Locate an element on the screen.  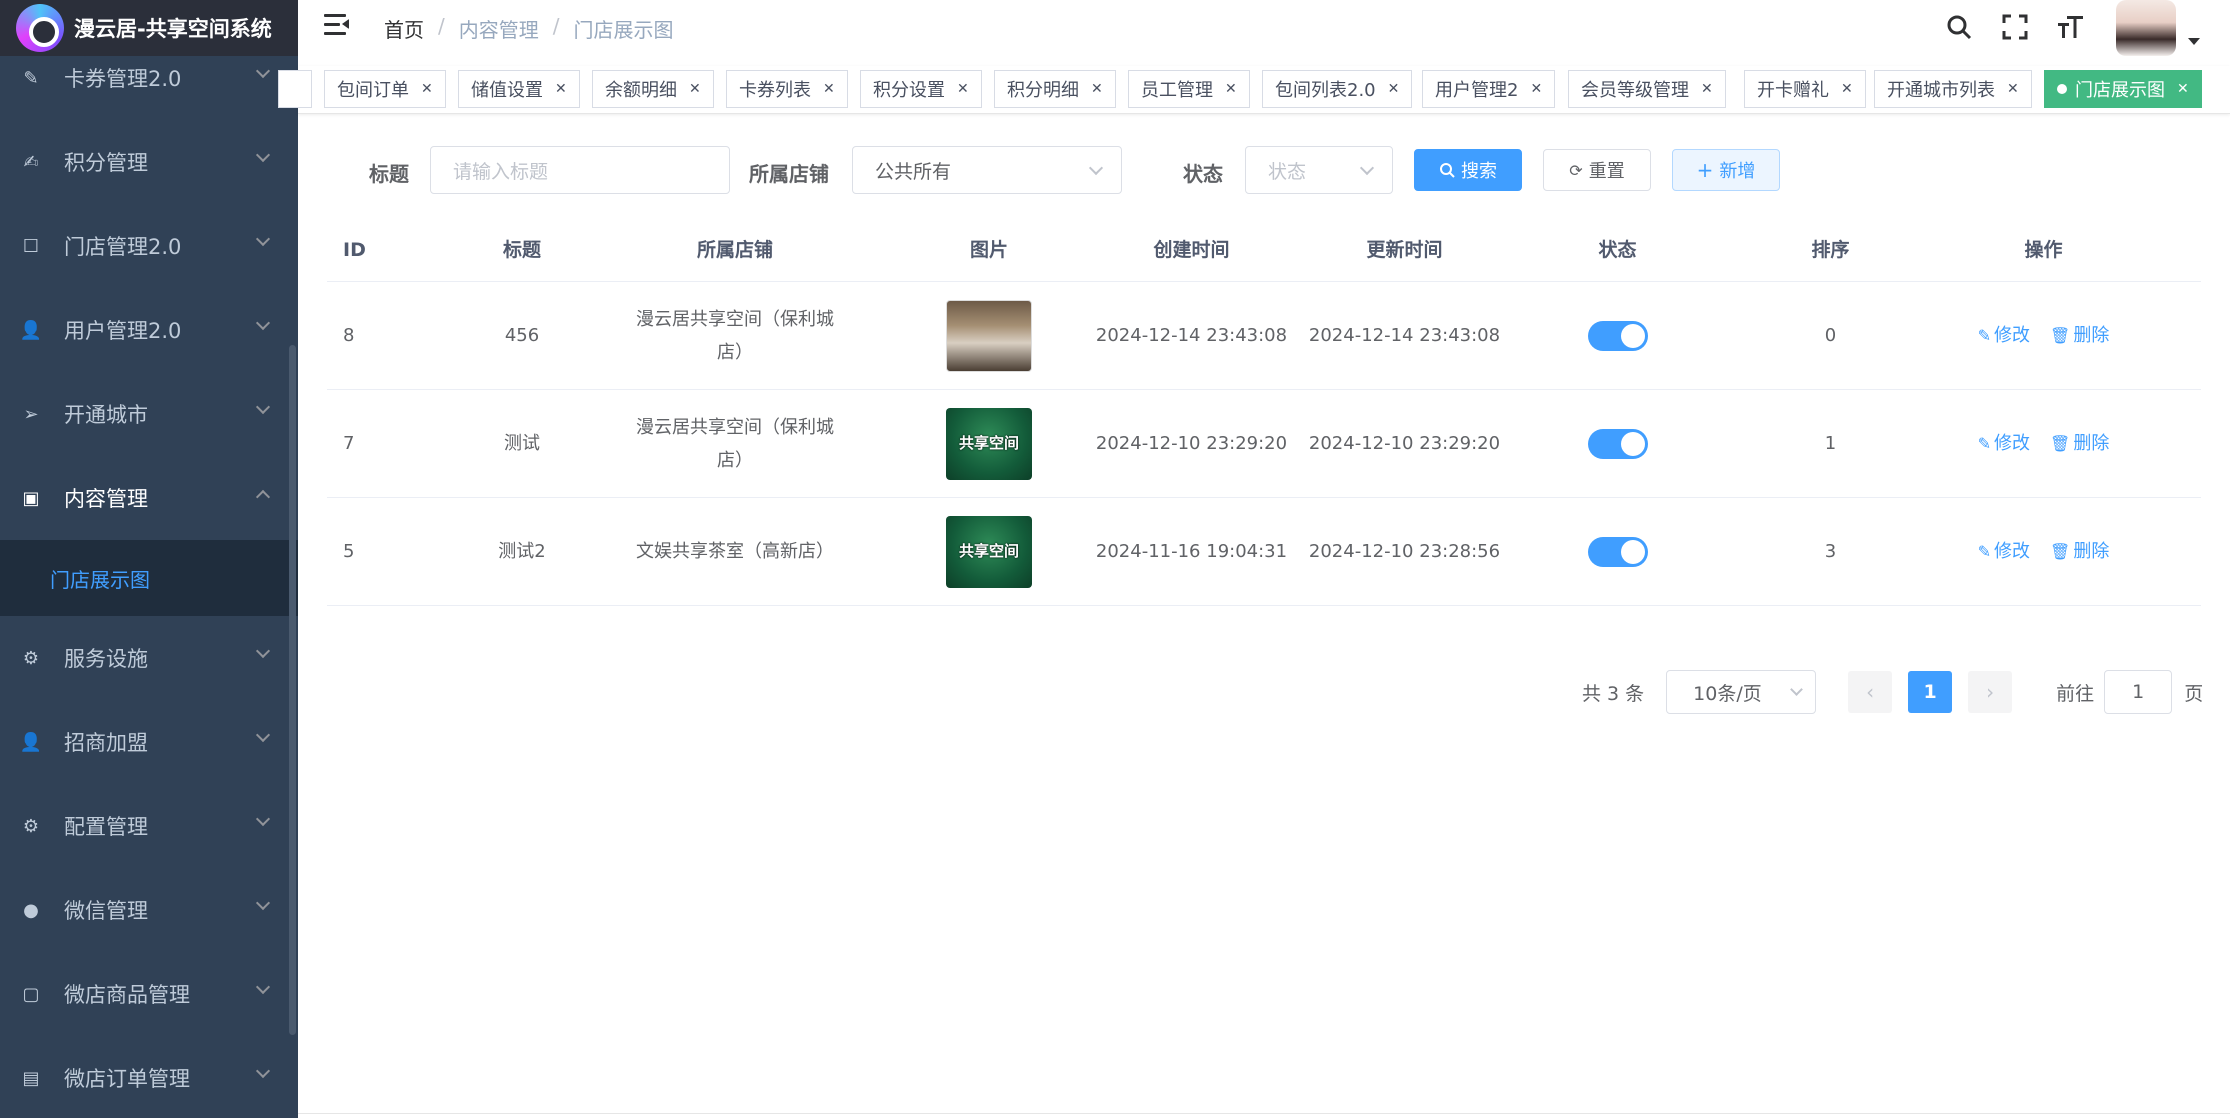
title-filter-label: 标题 is located at coordinates (389, 174).